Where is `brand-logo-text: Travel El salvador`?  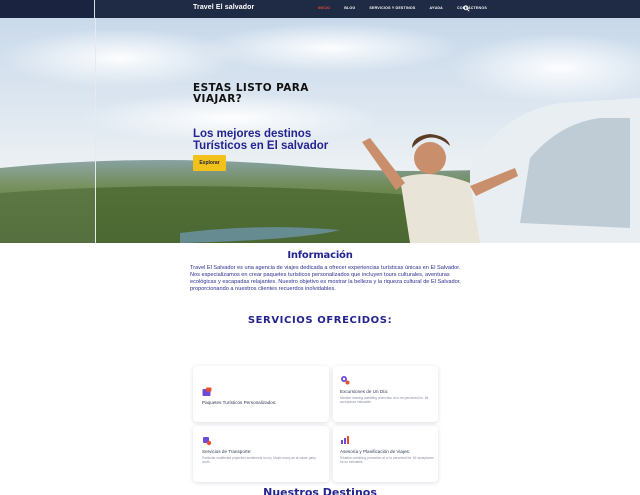 brand-logo-text: Travel El salvador is located at coordinates (223, 7).